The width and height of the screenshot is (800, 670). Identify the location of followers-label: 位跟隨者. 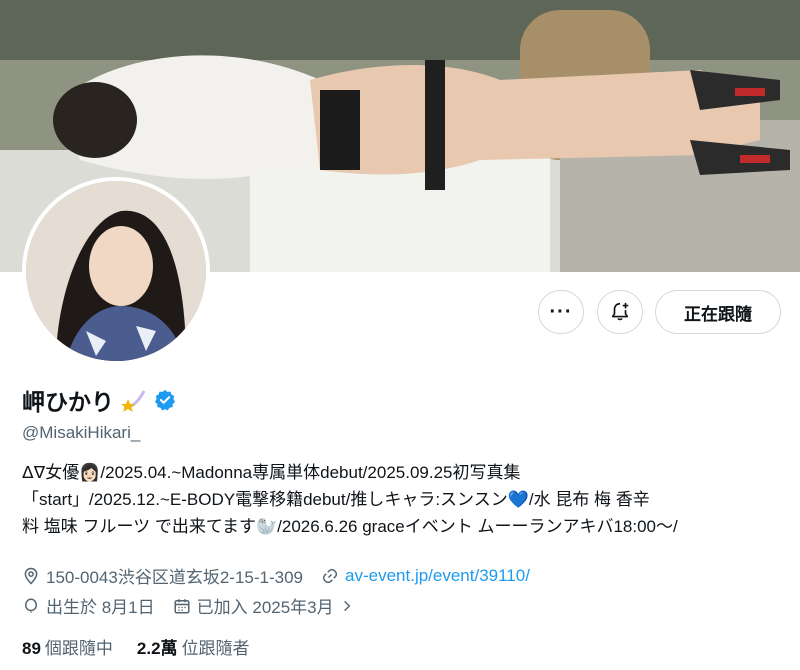
(215, 648).